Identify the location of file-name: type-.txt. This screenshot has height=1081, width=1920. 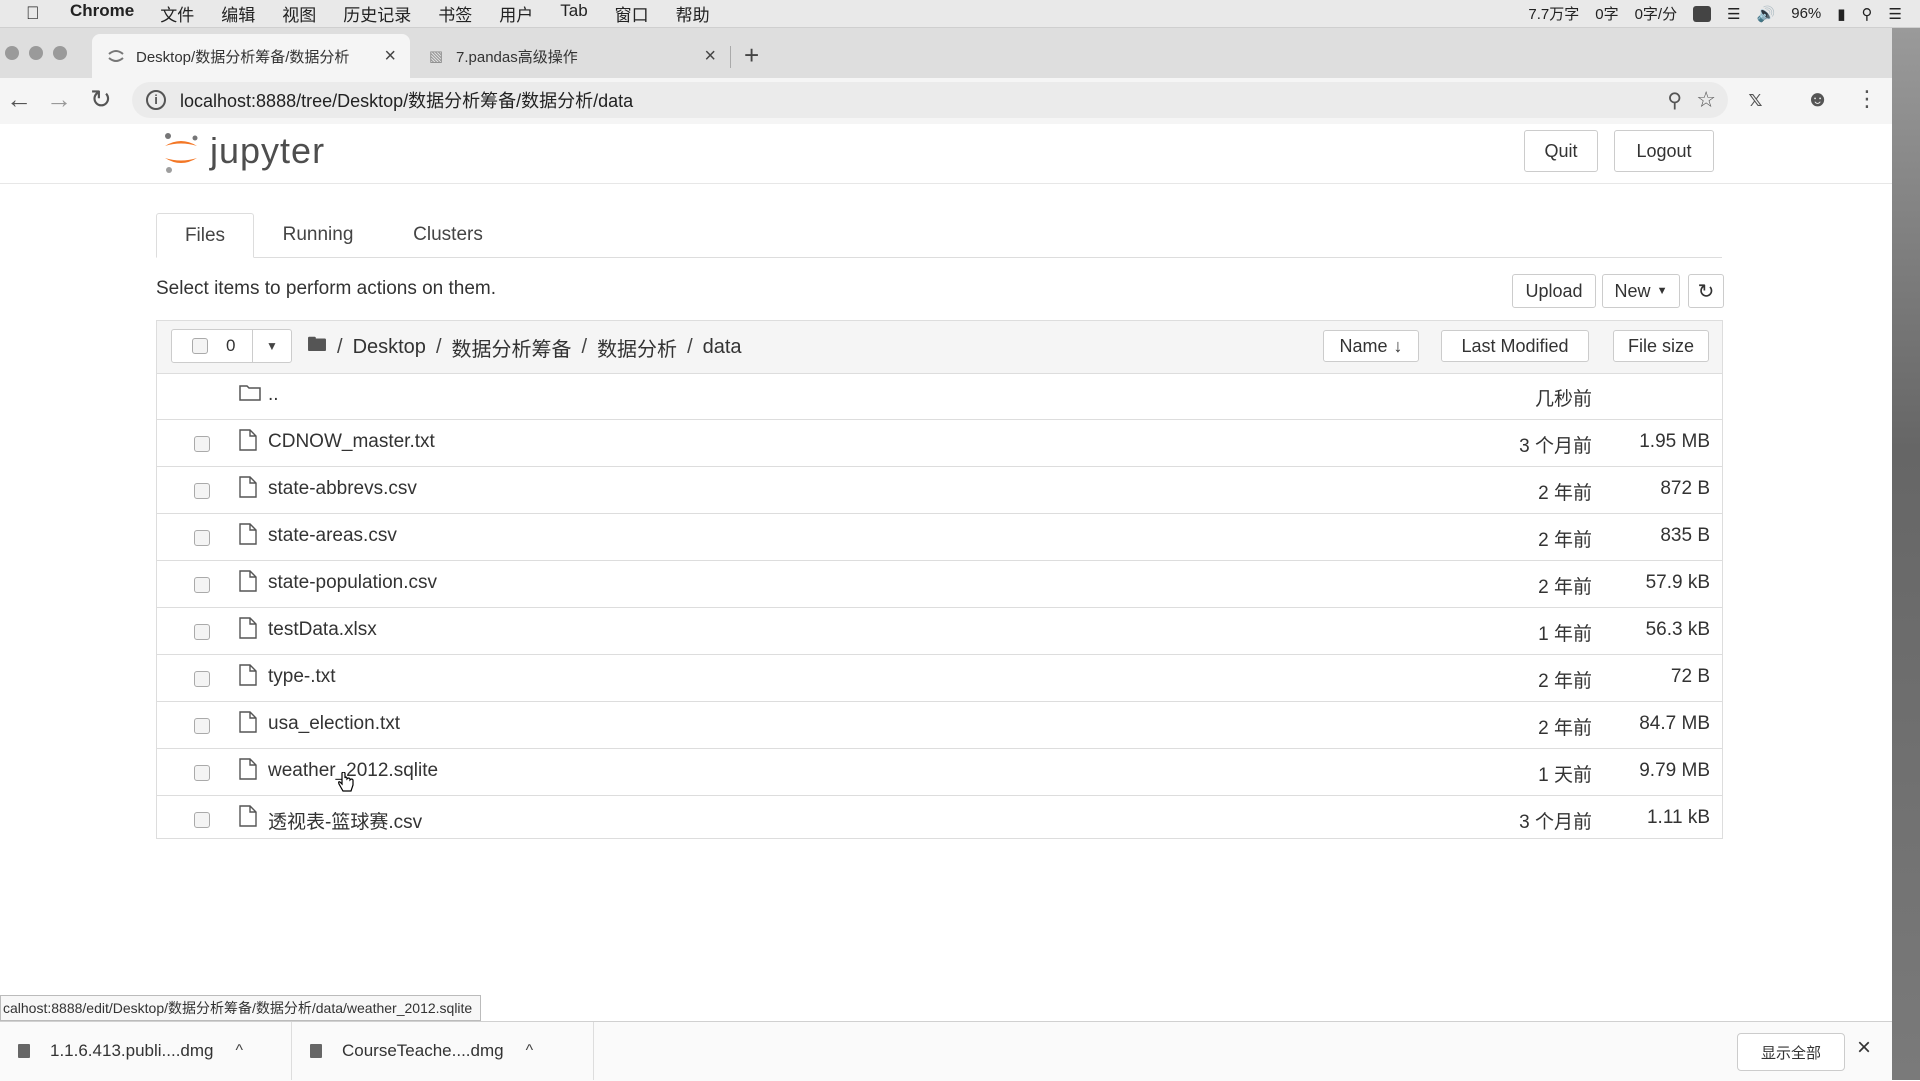
(302, 677).